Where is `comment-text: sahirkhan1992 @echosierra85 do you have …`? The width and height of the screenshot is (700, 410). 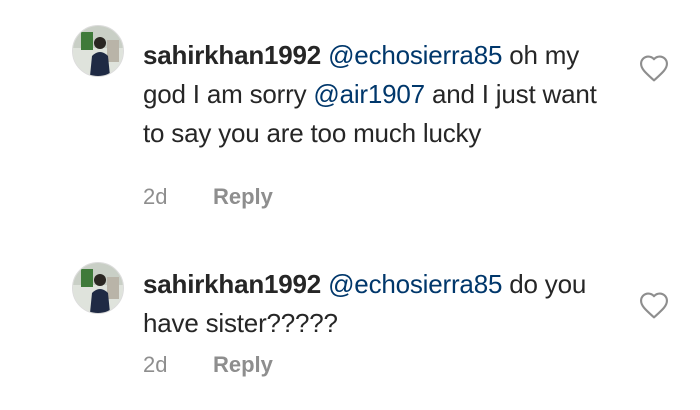 comment-text: sahirkhan1992 @echosierra85 do you have … is located at coordinates (373, 304).